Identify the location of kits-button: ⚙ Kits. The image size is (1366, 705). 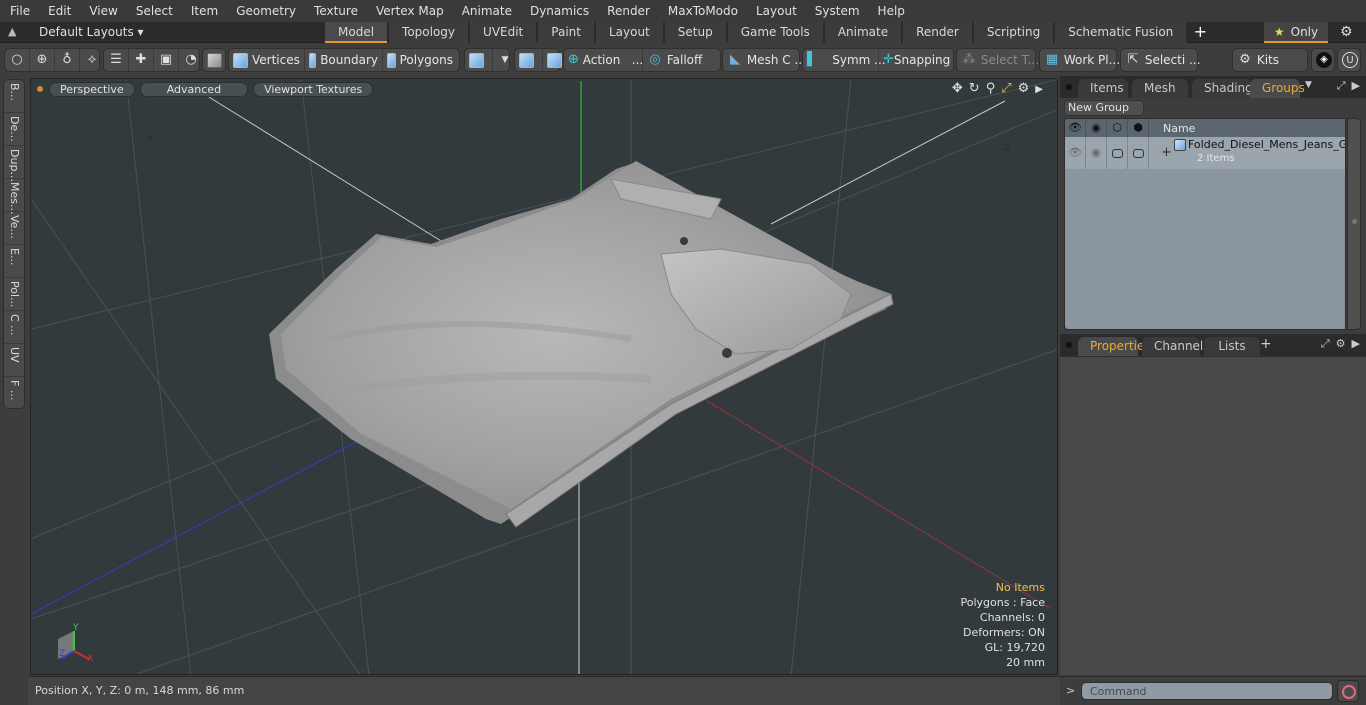
(1258, 60).